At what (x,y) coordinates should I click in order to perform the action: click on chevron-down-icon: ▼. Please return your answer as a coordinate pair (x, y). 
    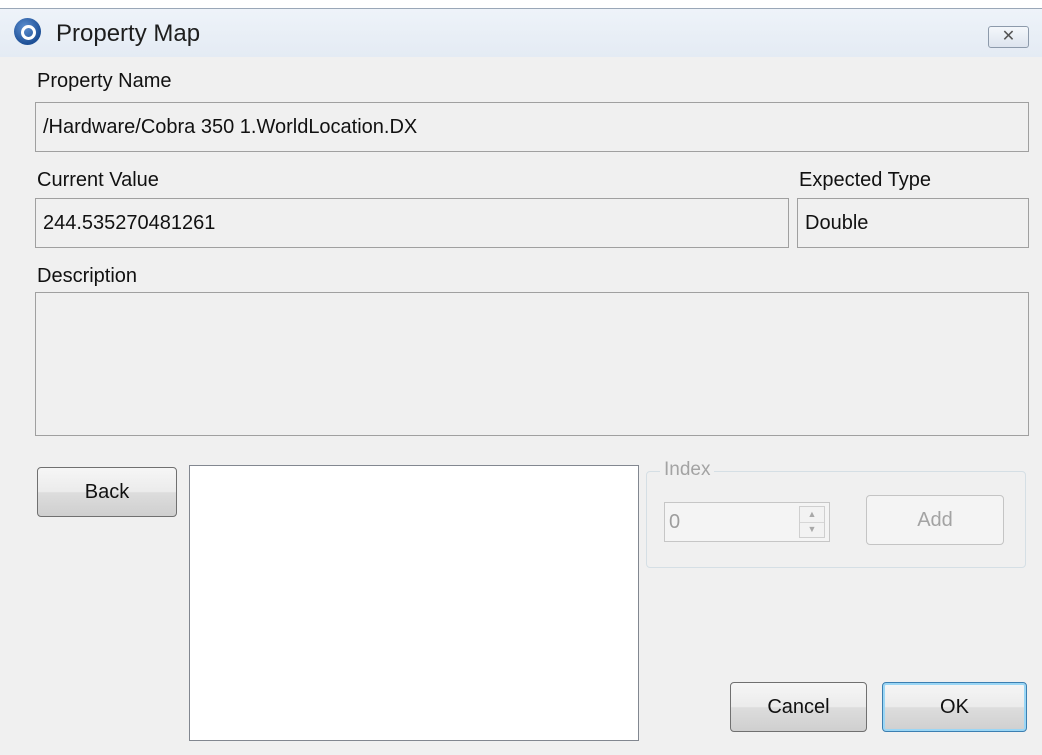
    Looking at the image, I should click on (812, 529).